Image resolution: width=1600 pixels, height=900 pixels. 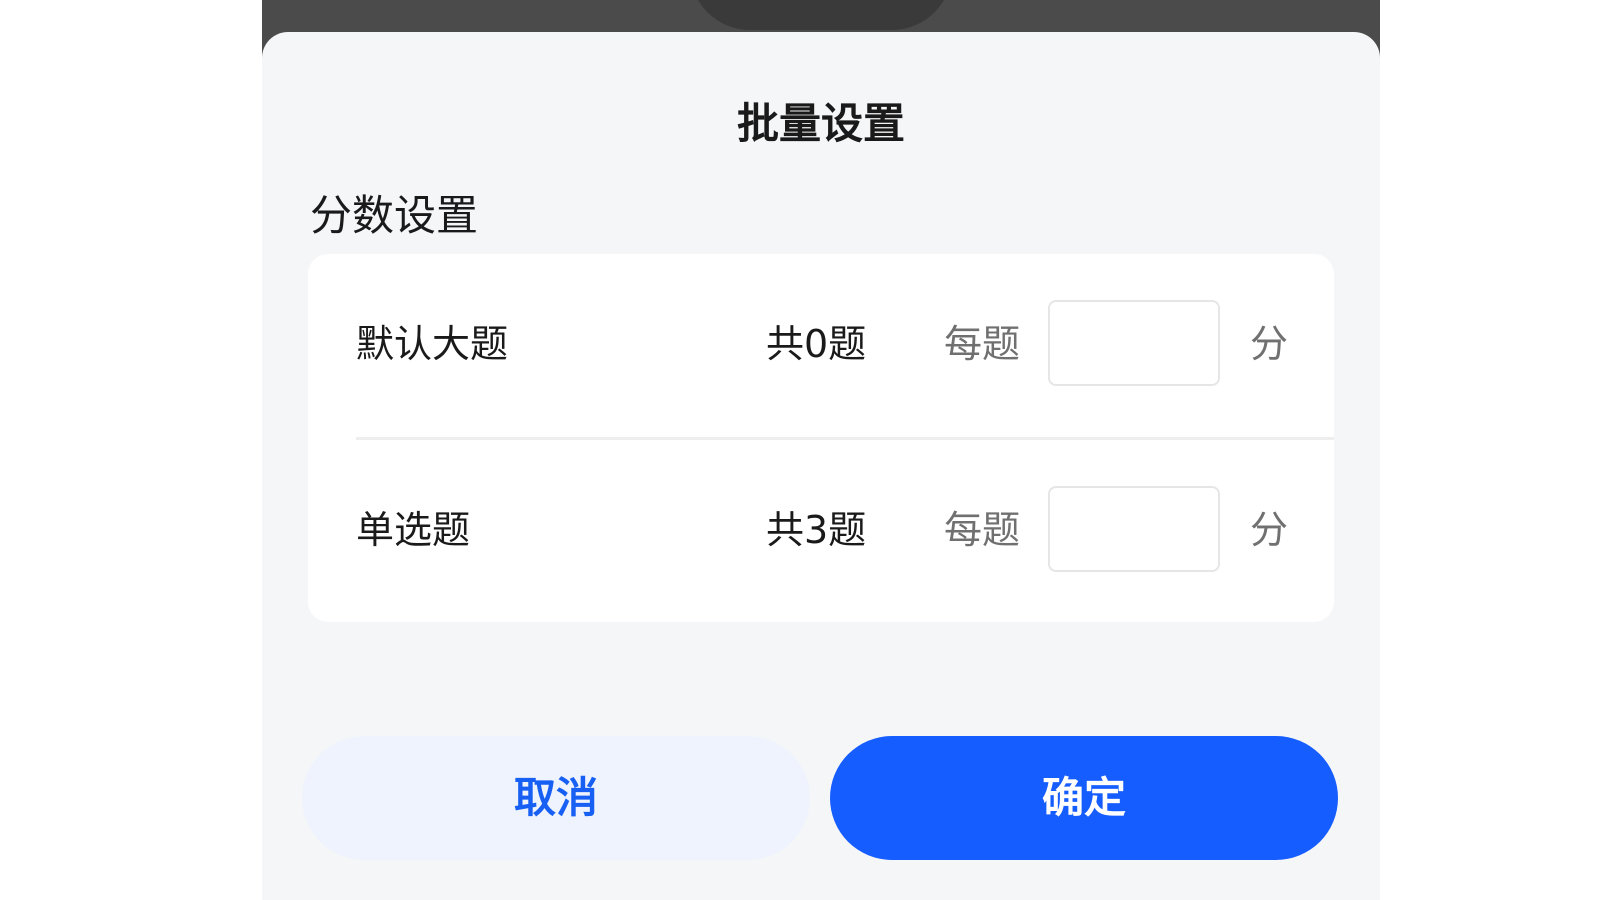 I want to click on question-group-row: 默认大题 共0题 每题 分, so click(x=821, y=347).